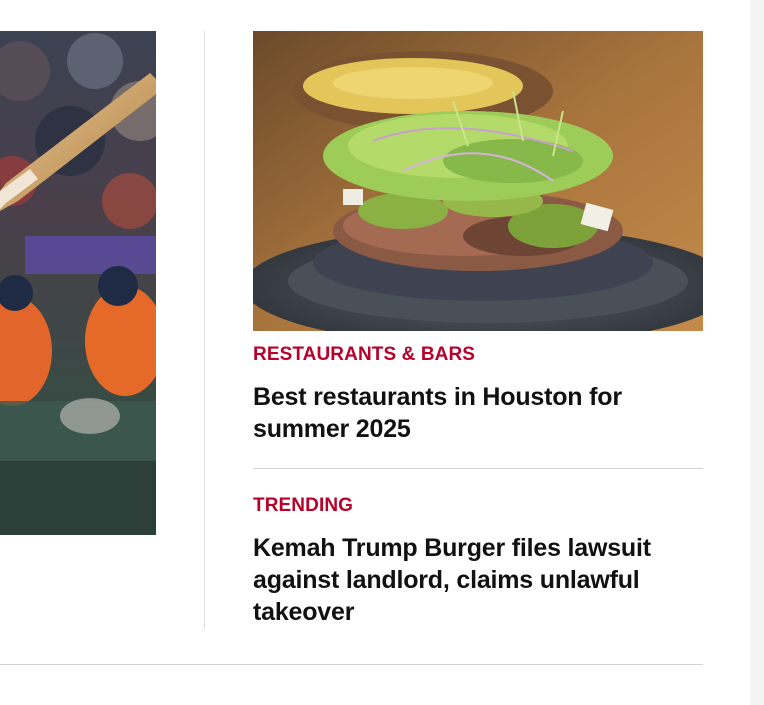 The height and width of the screenshot is (705, 764). I want to click on baseball-photo-art, so click(78, 283).